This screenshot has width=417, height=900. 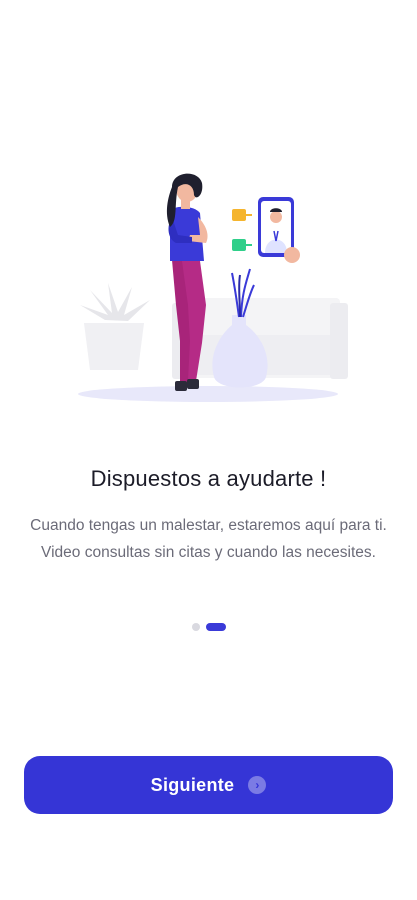 I want to click on page-title: Dispuestos a ayudarte !, so click(x=208, y=478).